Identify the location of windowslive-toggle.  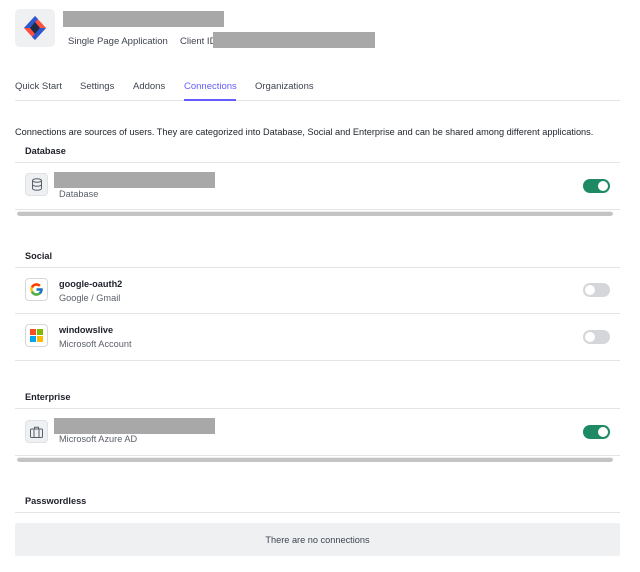
(596, 337).